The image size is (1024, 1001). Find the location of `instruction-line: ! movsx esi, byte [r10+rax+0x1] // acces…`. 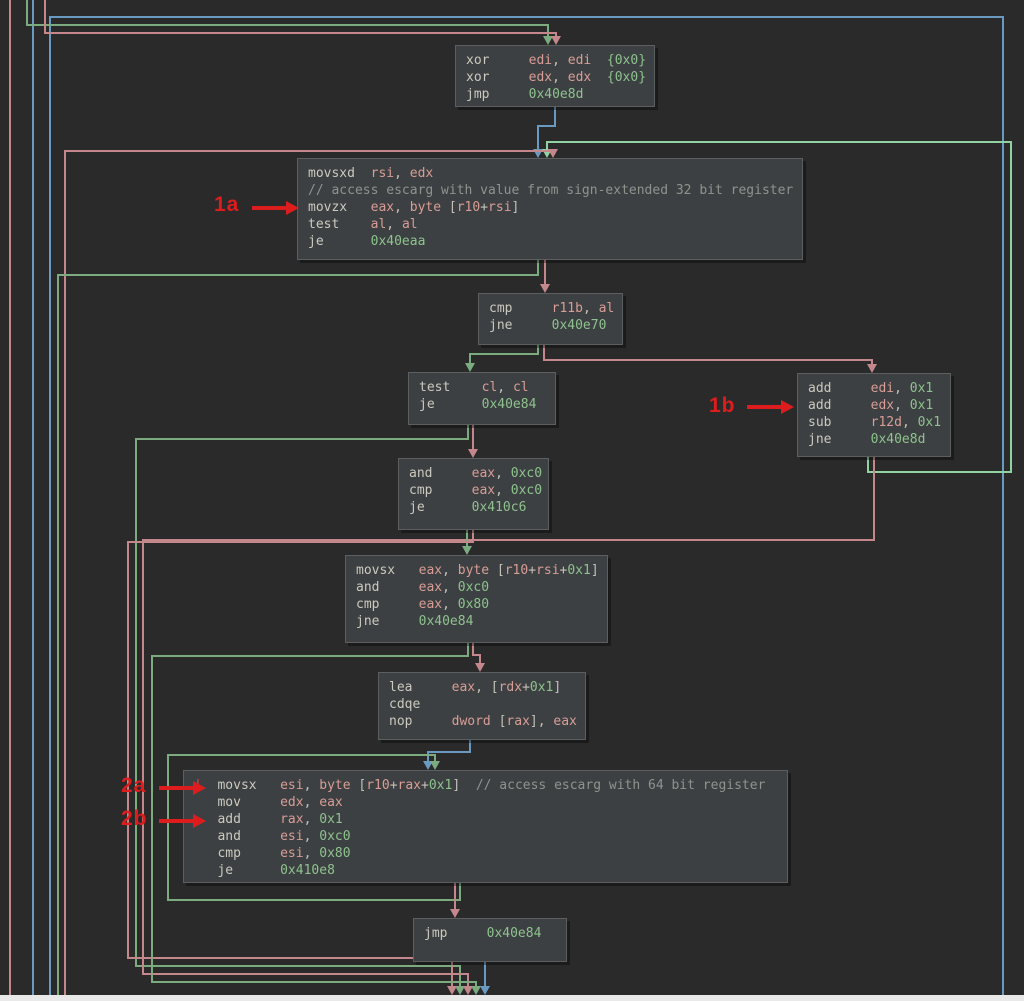

instruction-line: ! movsx esi, byte [r10+rax+0x1] // acces… is located at coordinates (485, 785).